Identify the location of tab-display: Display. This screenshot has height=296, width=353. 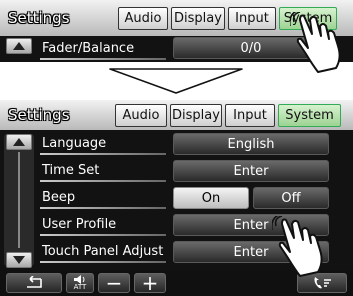
(196, 115).